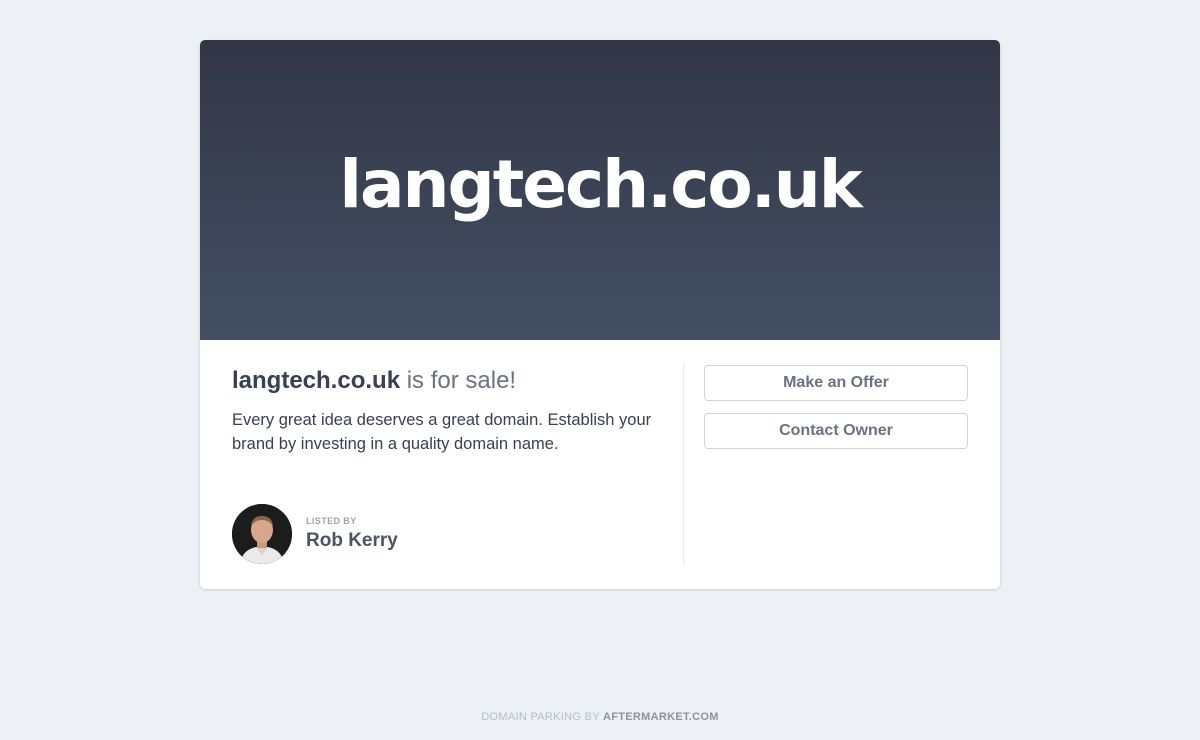 The image size is (1200, 740). I want to click on seller-name: Rob Kerry, so click(352, 540).